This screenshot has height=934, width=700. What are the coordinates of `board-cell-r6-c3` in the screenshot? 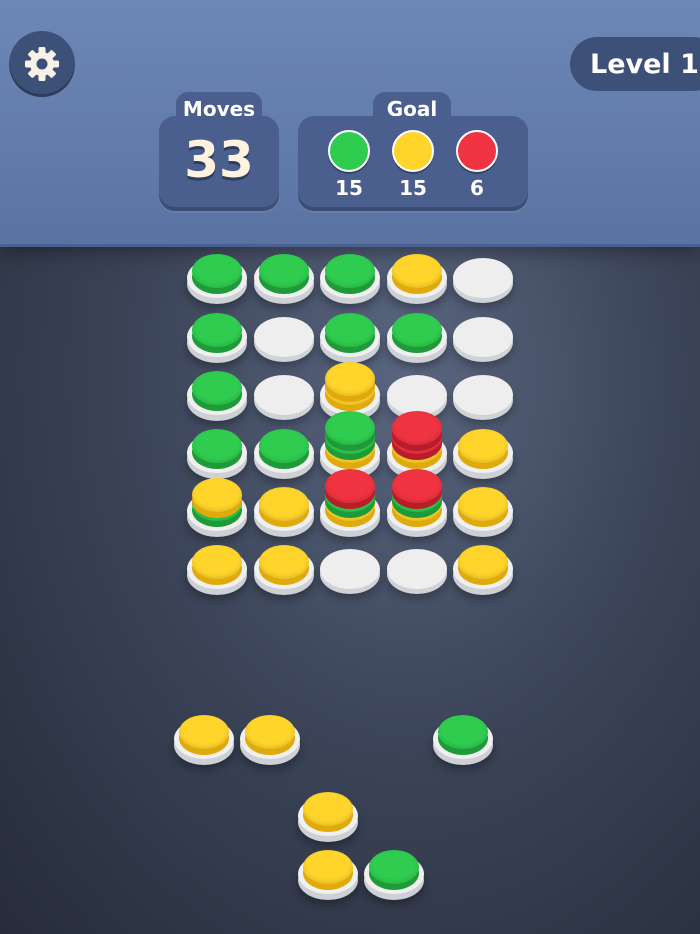 It's located at (350, 565).